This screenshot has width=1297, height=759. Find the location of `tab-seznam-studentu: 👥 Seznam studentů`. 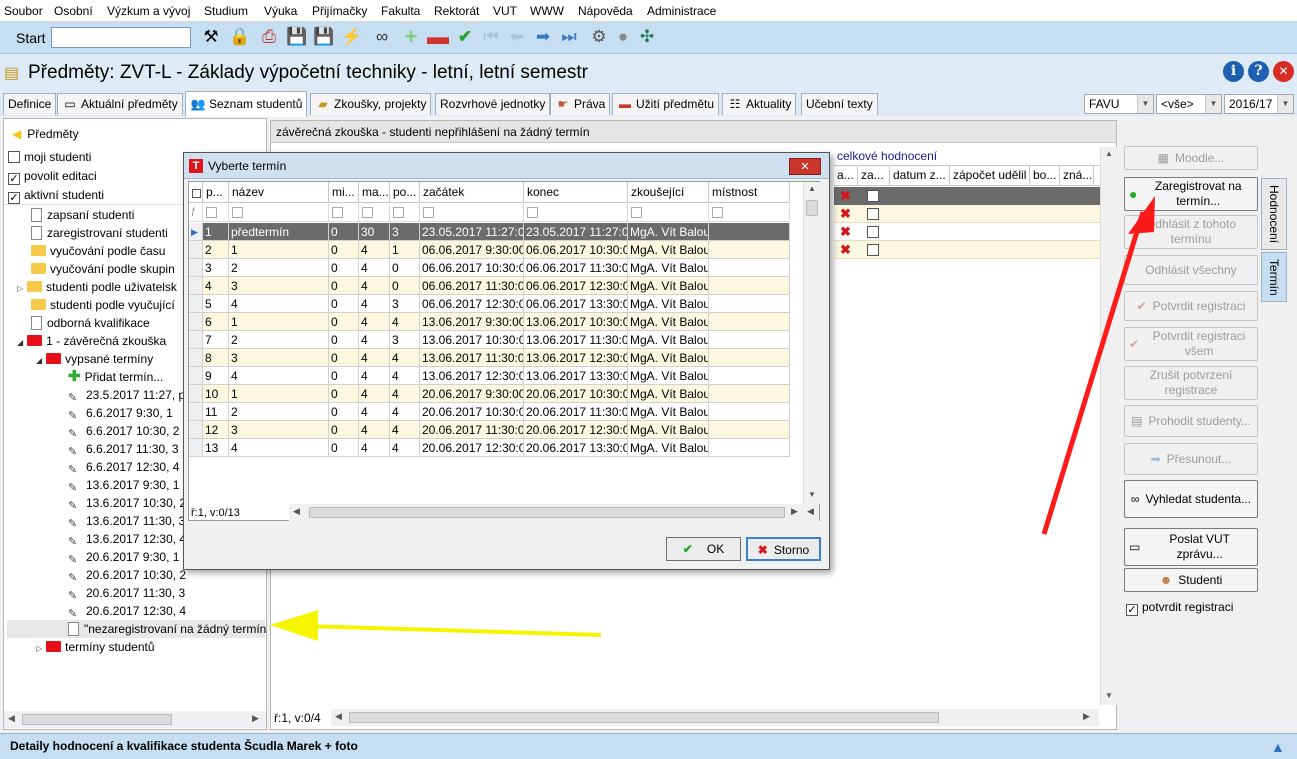

tab-seznam-studentu: 👥 Seznam studentů is located at coordinates (246, 104).